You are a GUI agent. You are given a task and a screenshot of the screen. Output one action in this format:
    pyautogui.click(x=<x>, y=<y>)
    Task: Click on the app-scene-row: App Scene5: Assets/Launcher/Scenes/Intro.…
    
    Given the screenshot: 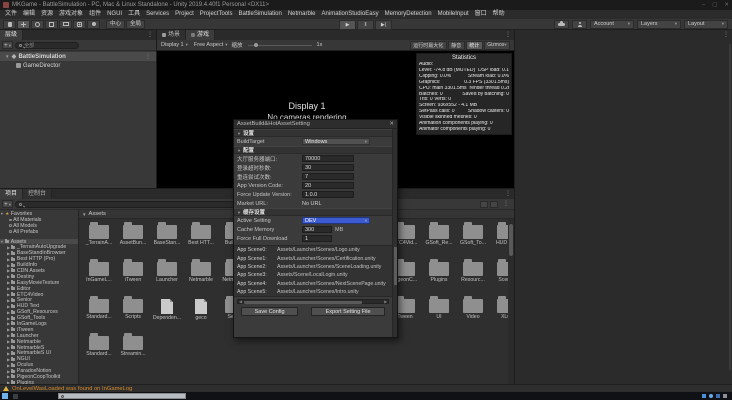 What is the action you would take?
    pyautogui.click(x=313, y=292)
    